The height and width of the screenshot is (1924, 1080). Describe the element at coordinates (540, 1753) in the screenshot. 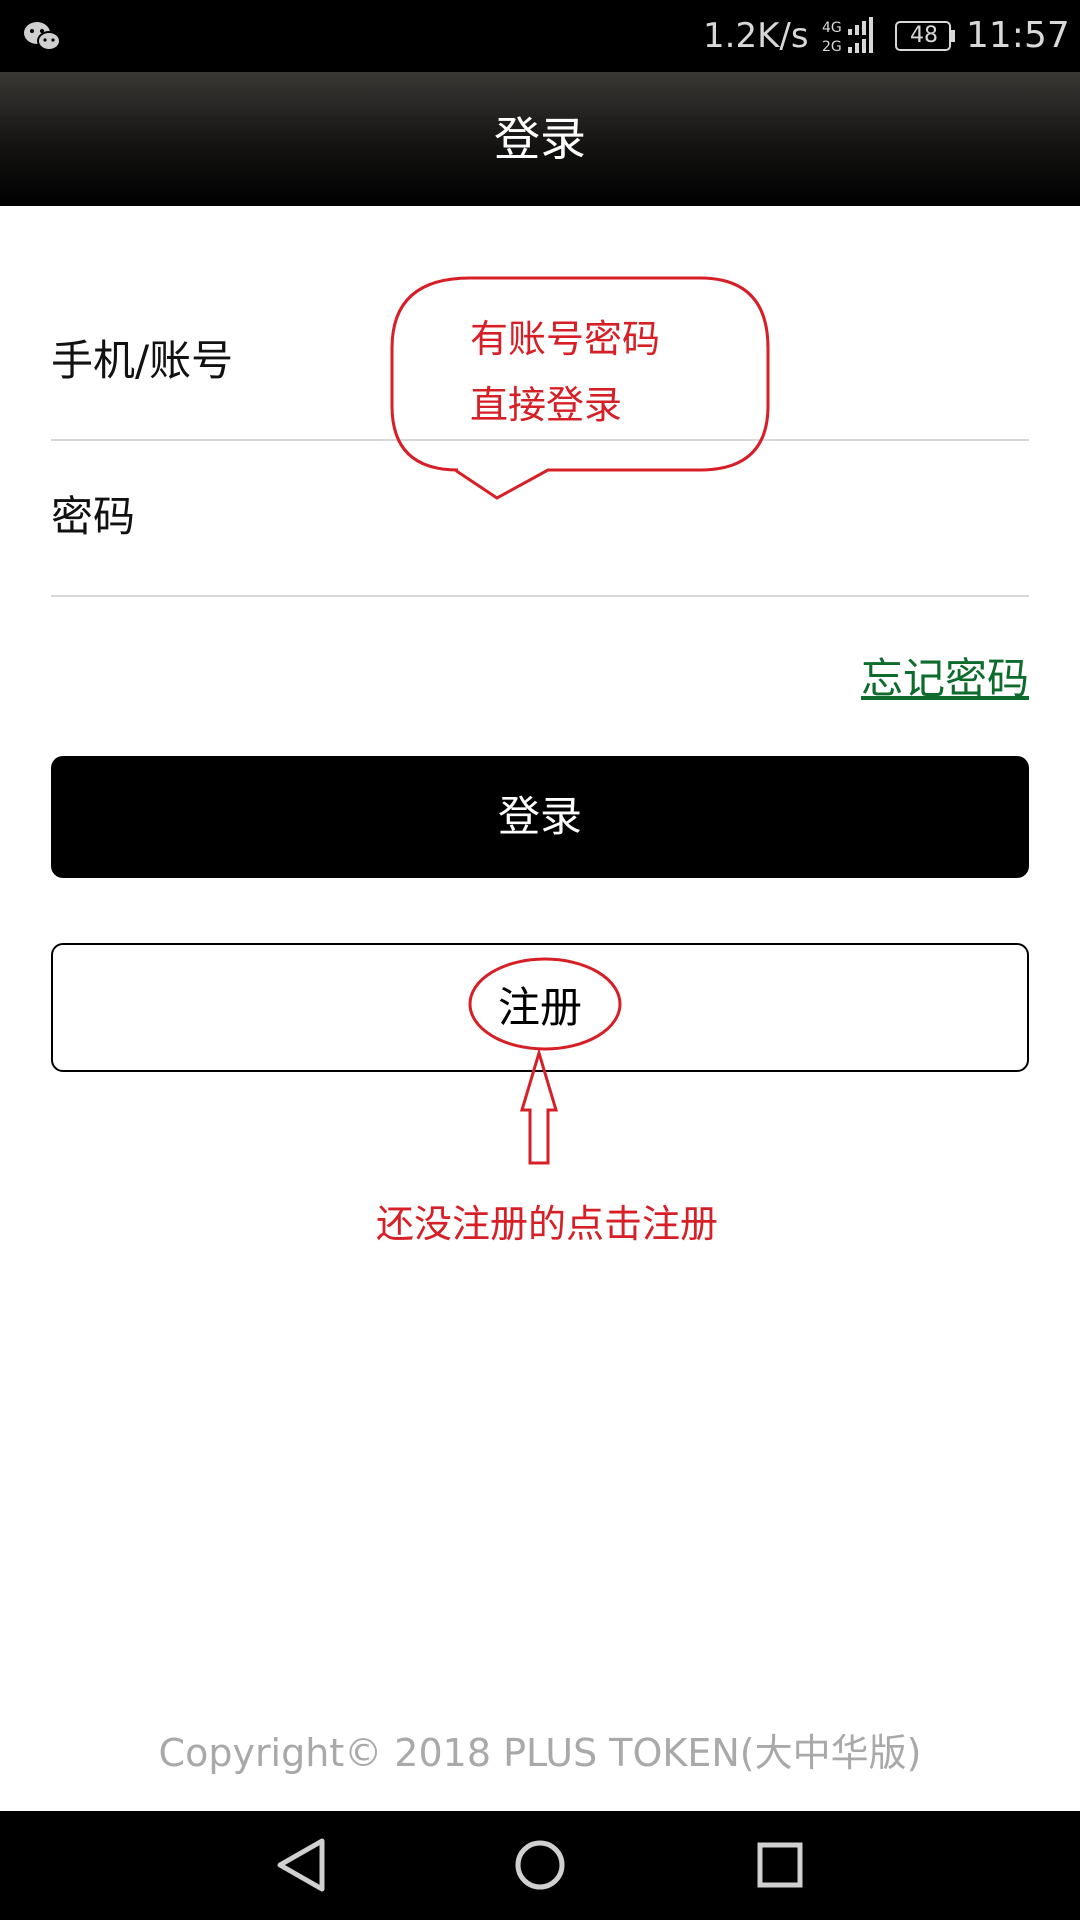

I see `copyright-text: Copyright© 2018 PLUS TOKEN(大中华版)` at that location.